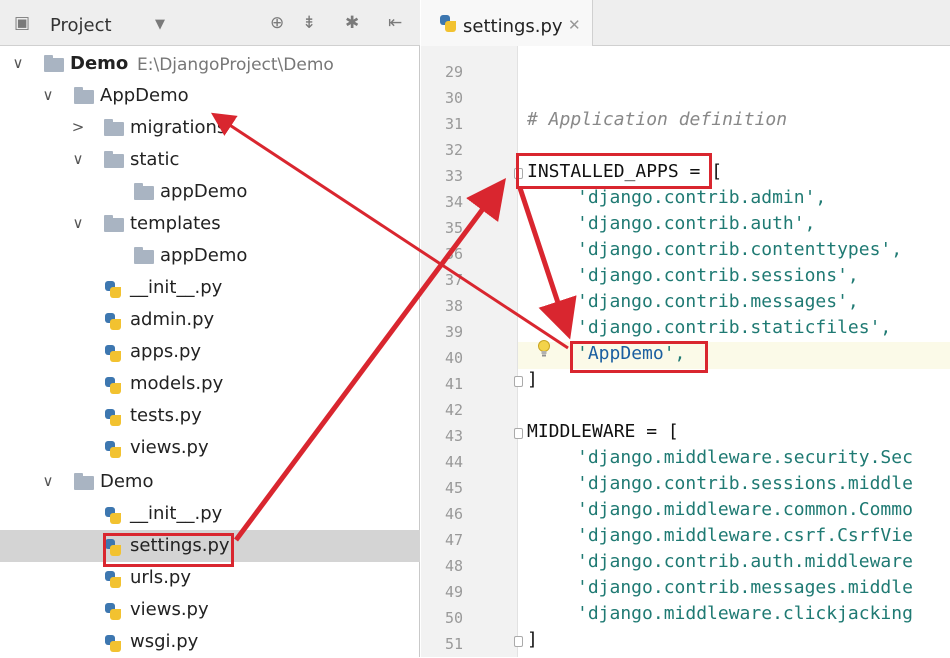  Describe the element at coordinates (395, 23) in the screenshot. I see `hide-panel-icon: ⇤` at that location.